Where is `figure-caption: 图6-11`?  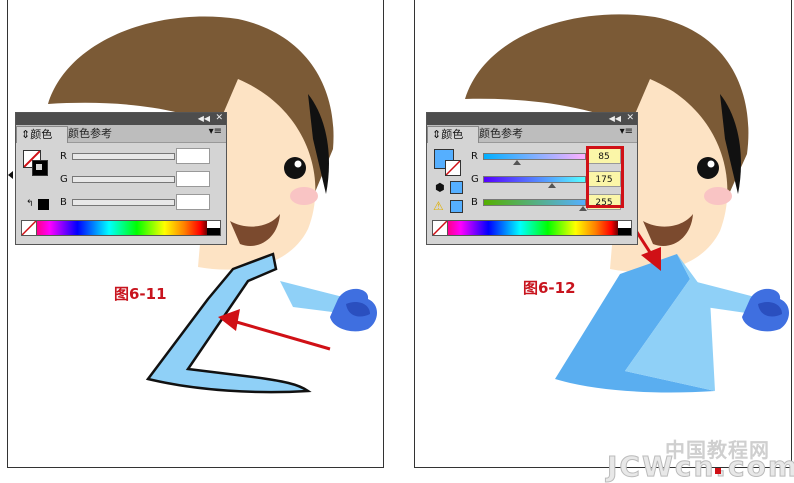
figure-caption: 图6-11 is located at coordinates (140, 294).